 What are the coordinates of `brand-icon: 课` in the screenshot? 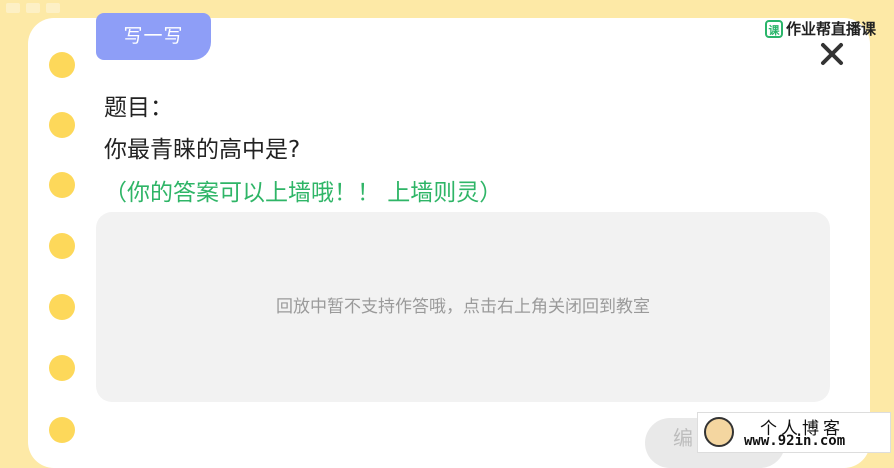 It's located at (773, 28).